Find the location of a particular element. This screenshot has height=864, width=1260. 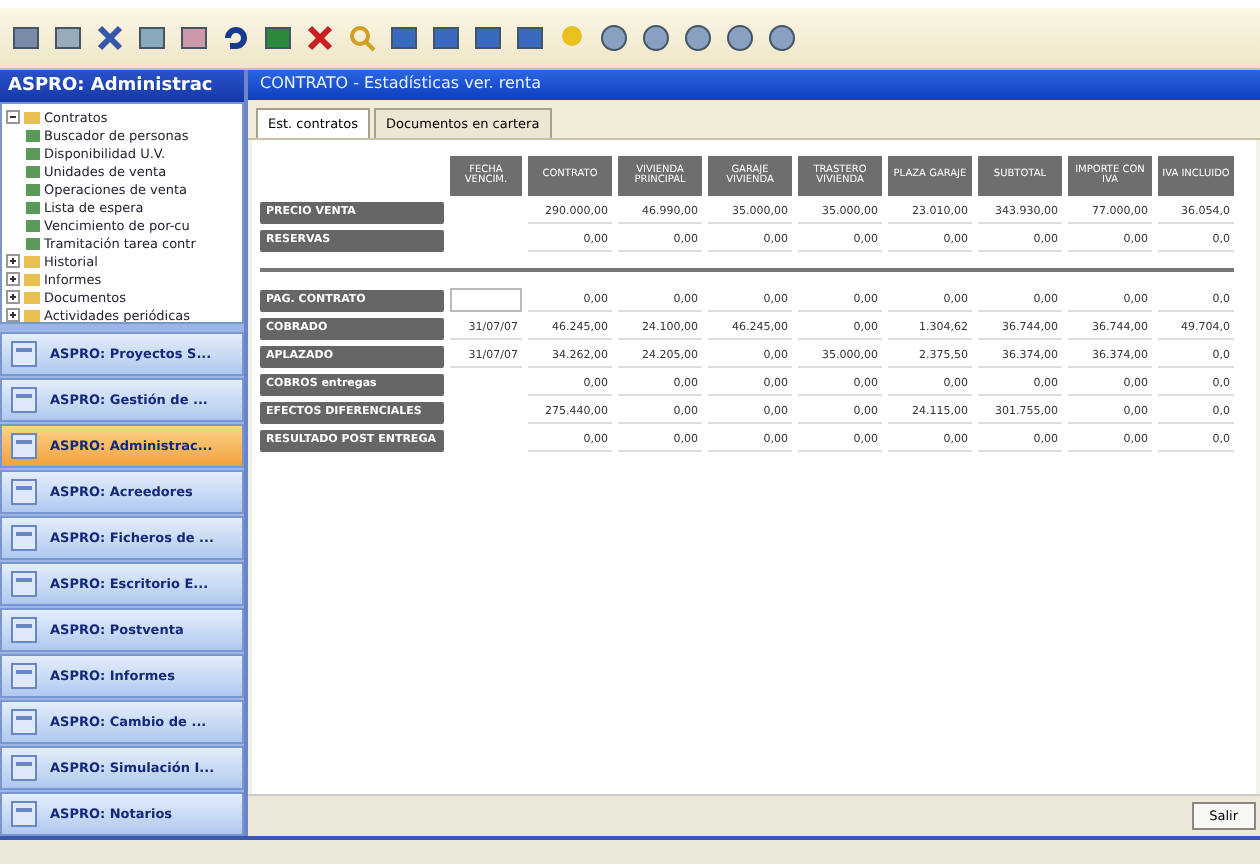

folder-icon is located at coordinates (32, 117).